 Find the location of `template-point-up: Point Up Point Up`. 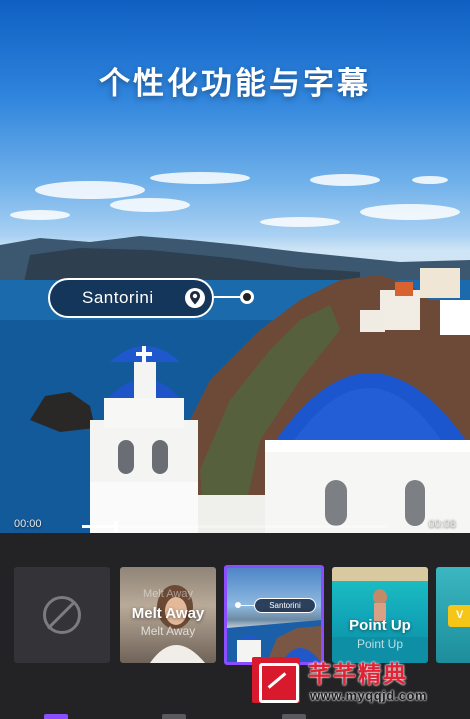

template-point-up: Point Up Point Up is located at coordinates (380, 615).